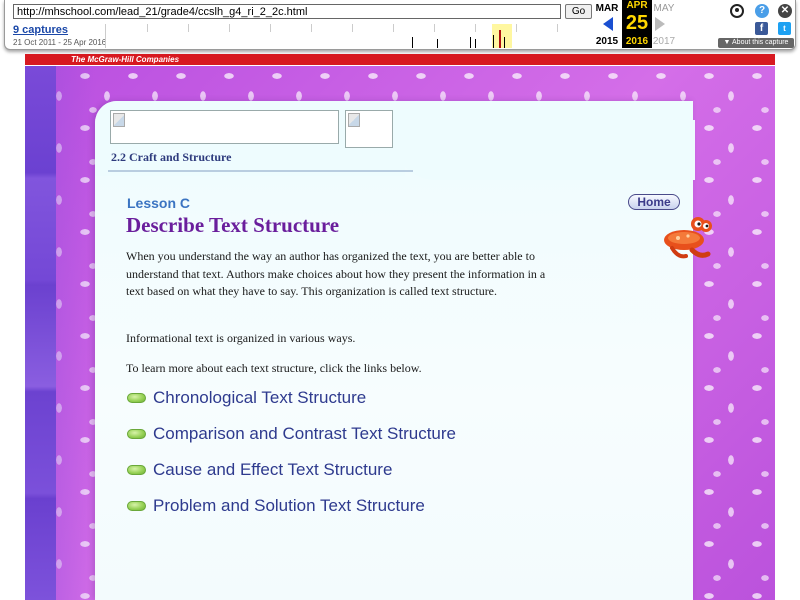 This screenshot has height=600, width=800. What do you see at coordinates (159, 203) in the screenshot?
I see `lesson-label: Lesson C` at bounding box center [159, 203].